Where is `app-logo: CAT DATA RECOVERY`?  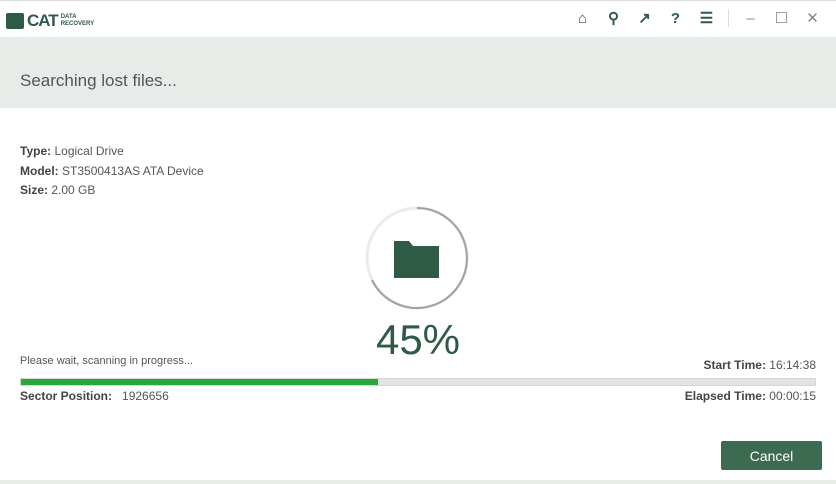
app-logo: CAT DATA RECOVERY is located at coordinates (50, 21).